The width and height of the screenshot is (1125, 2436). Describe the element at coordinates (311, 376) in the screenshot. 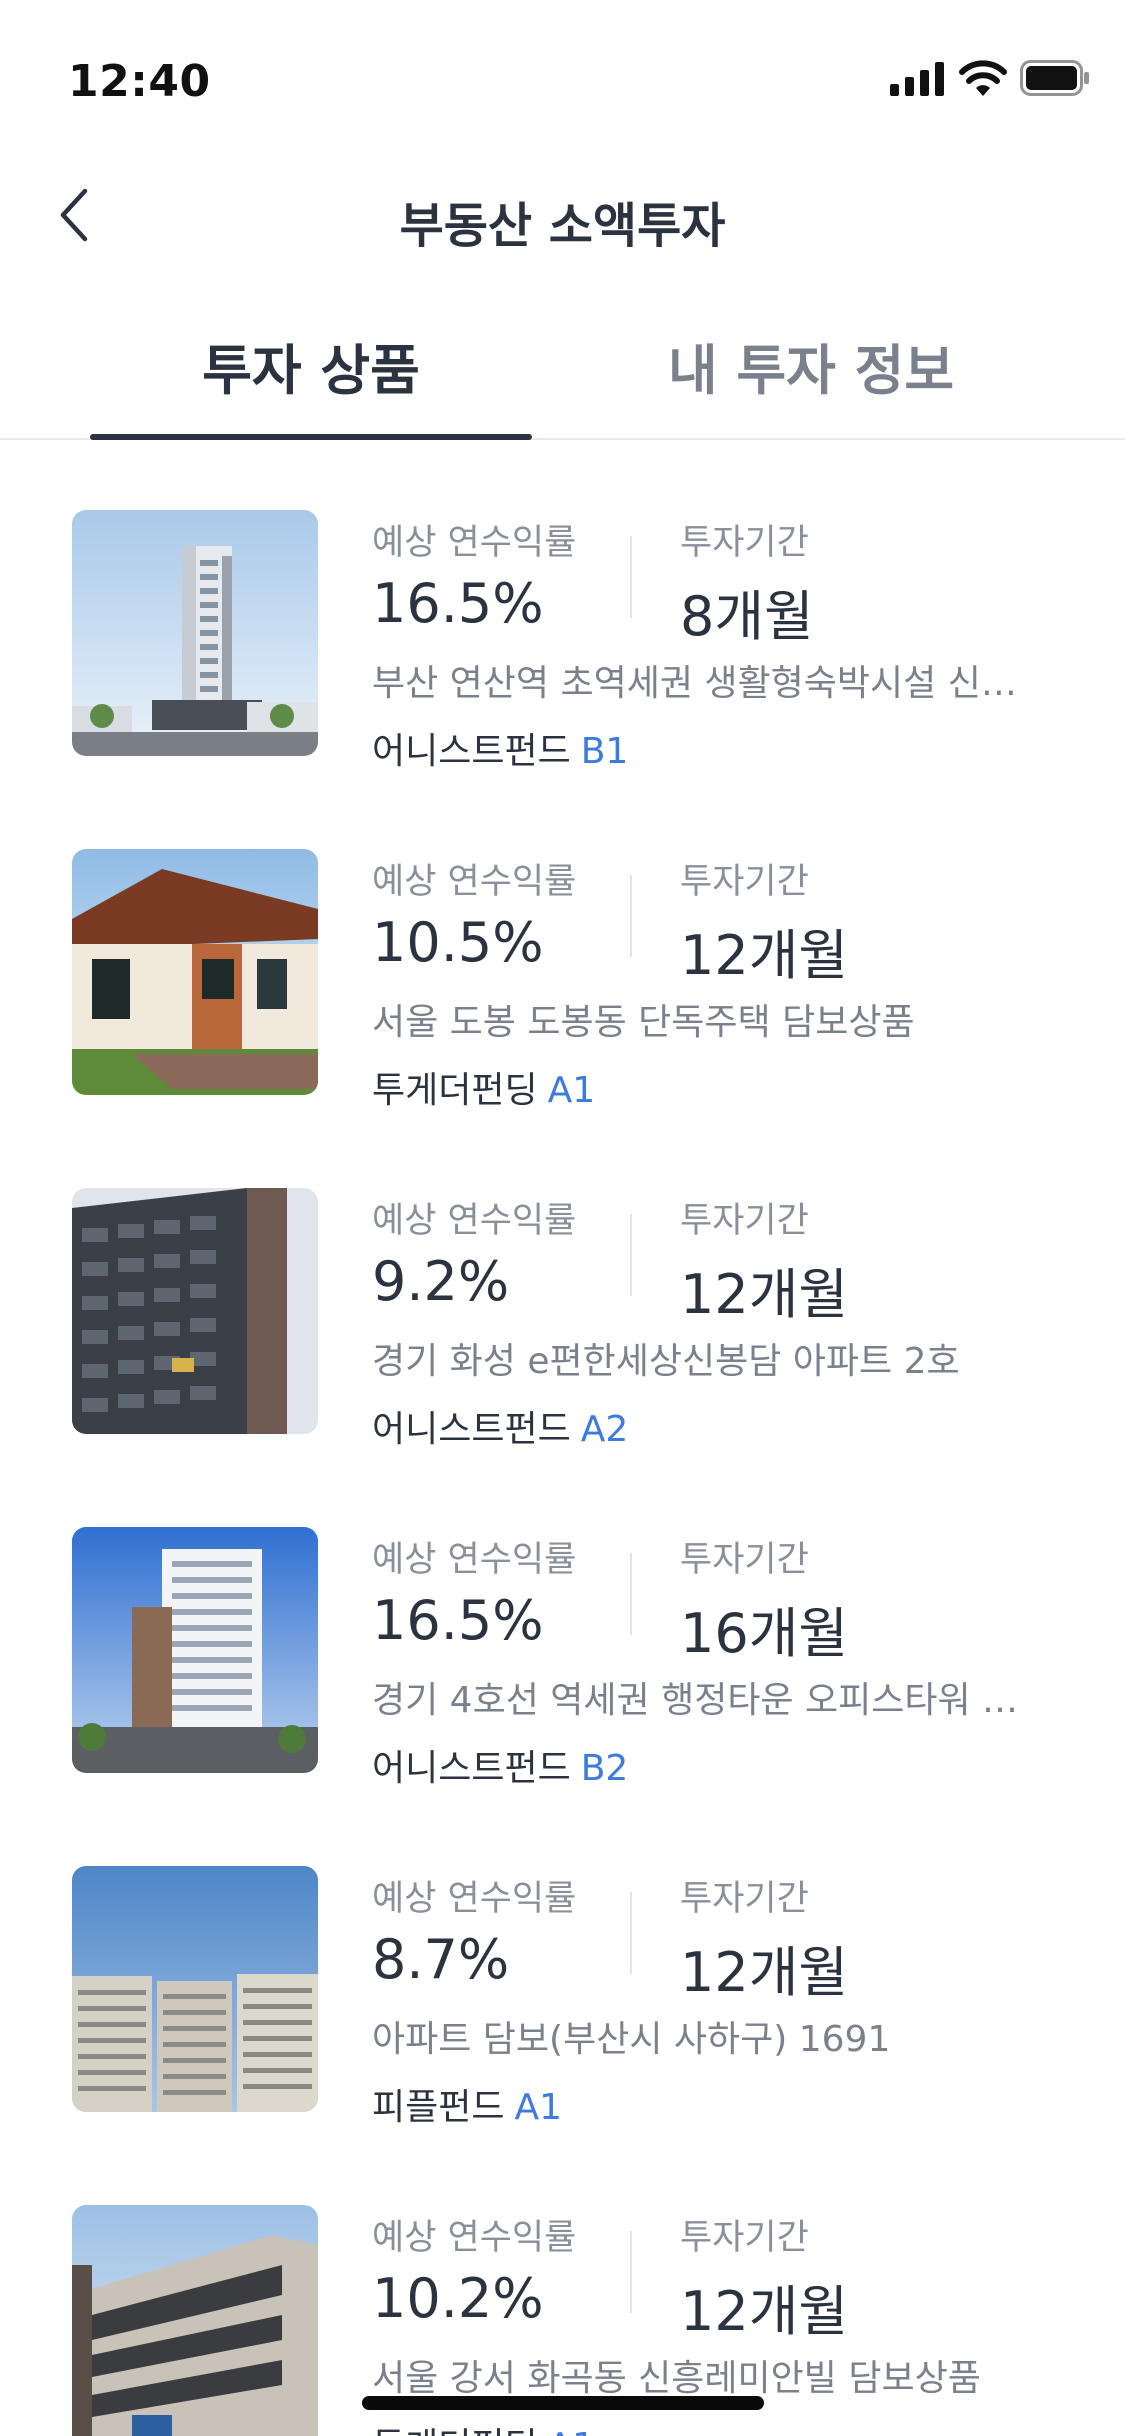

I see `tab-investment-products: 투자 상품` at that location.